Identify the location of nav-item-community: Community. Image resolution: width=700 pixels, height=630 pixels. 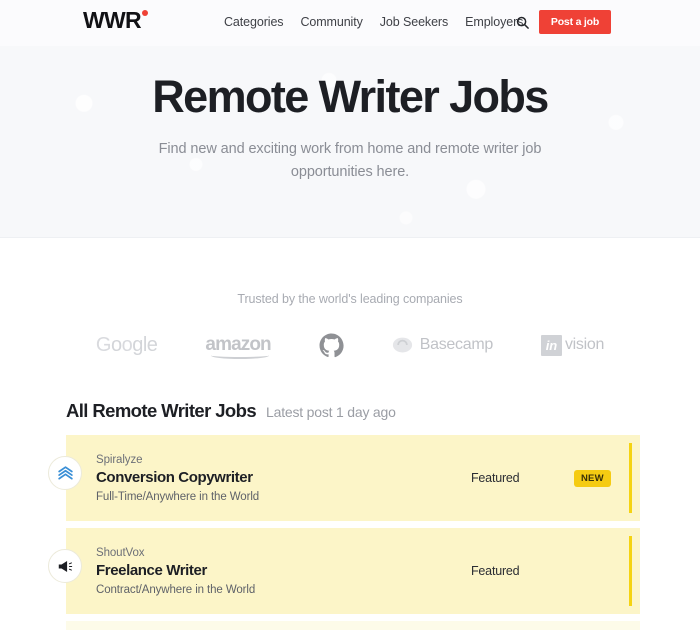
(331, 22).